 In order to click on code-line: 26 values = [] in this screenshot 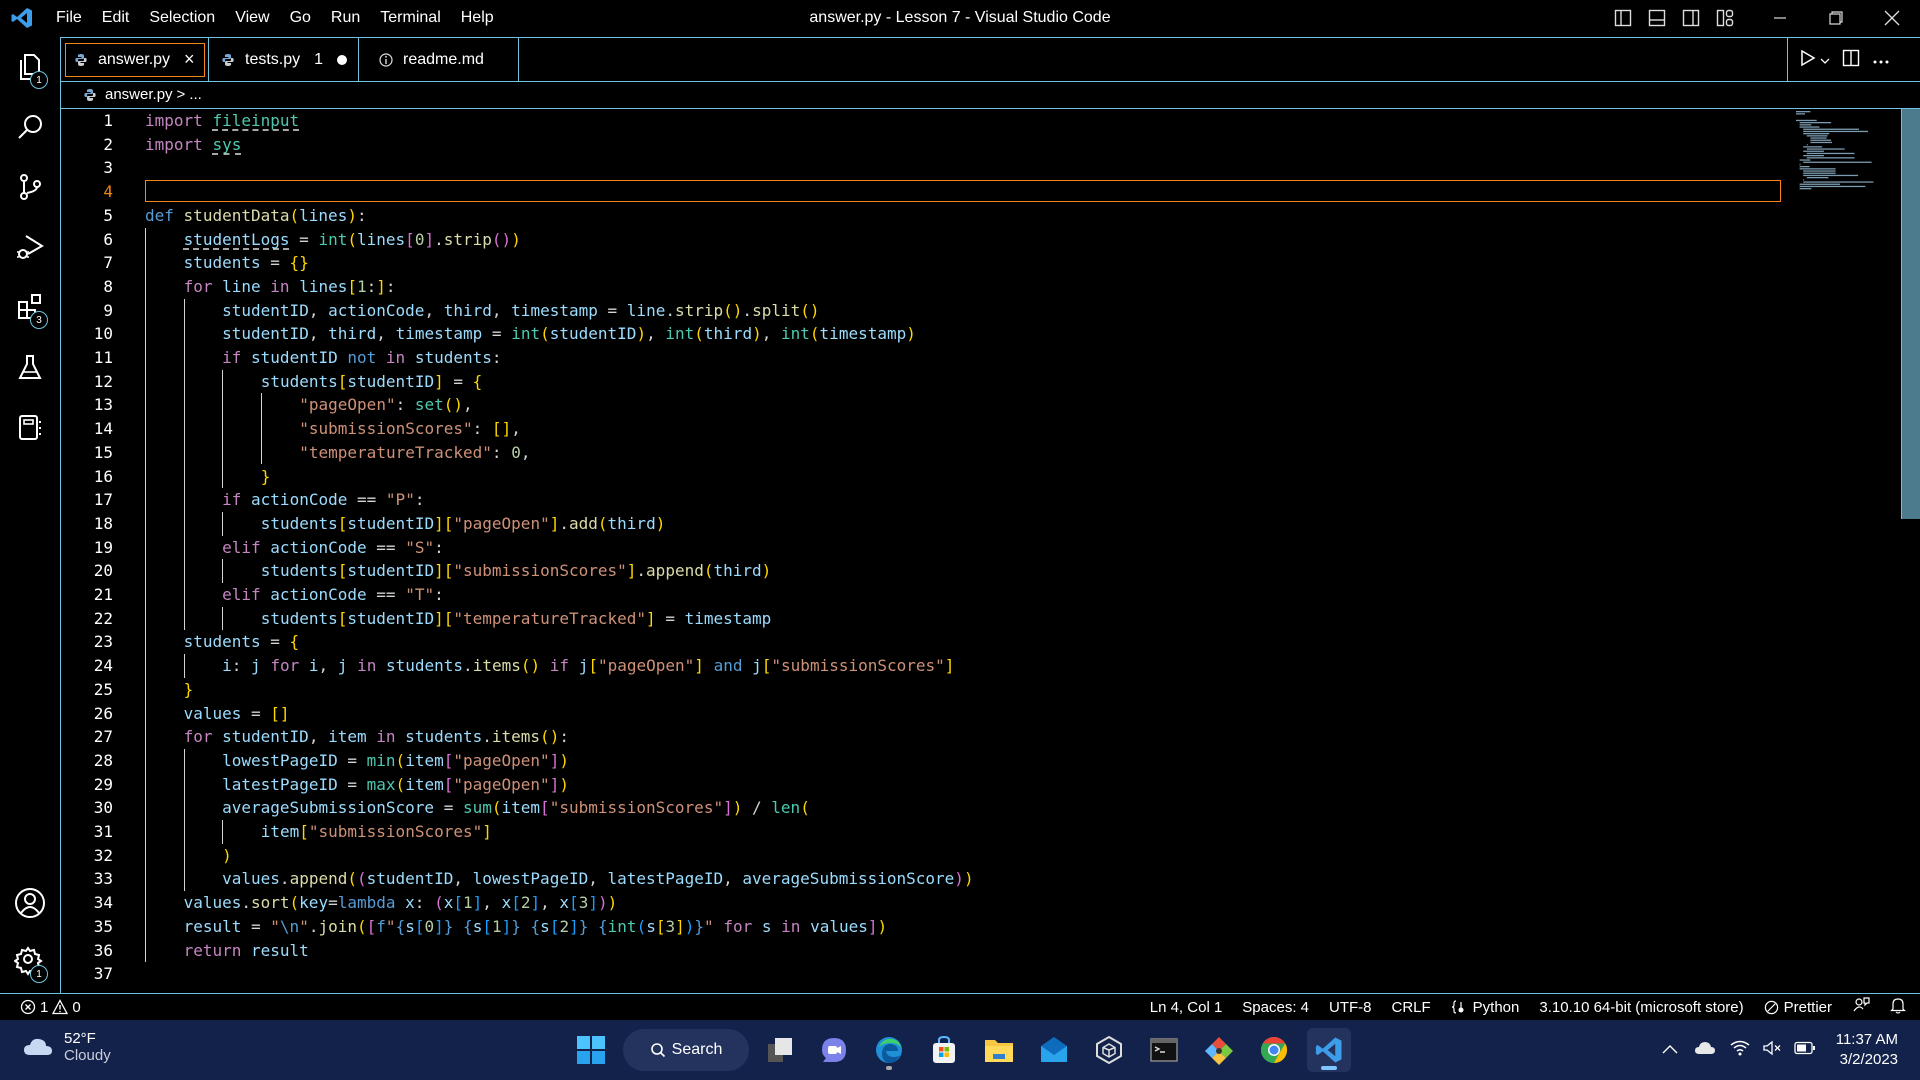, I will do `click(921, 714)`.